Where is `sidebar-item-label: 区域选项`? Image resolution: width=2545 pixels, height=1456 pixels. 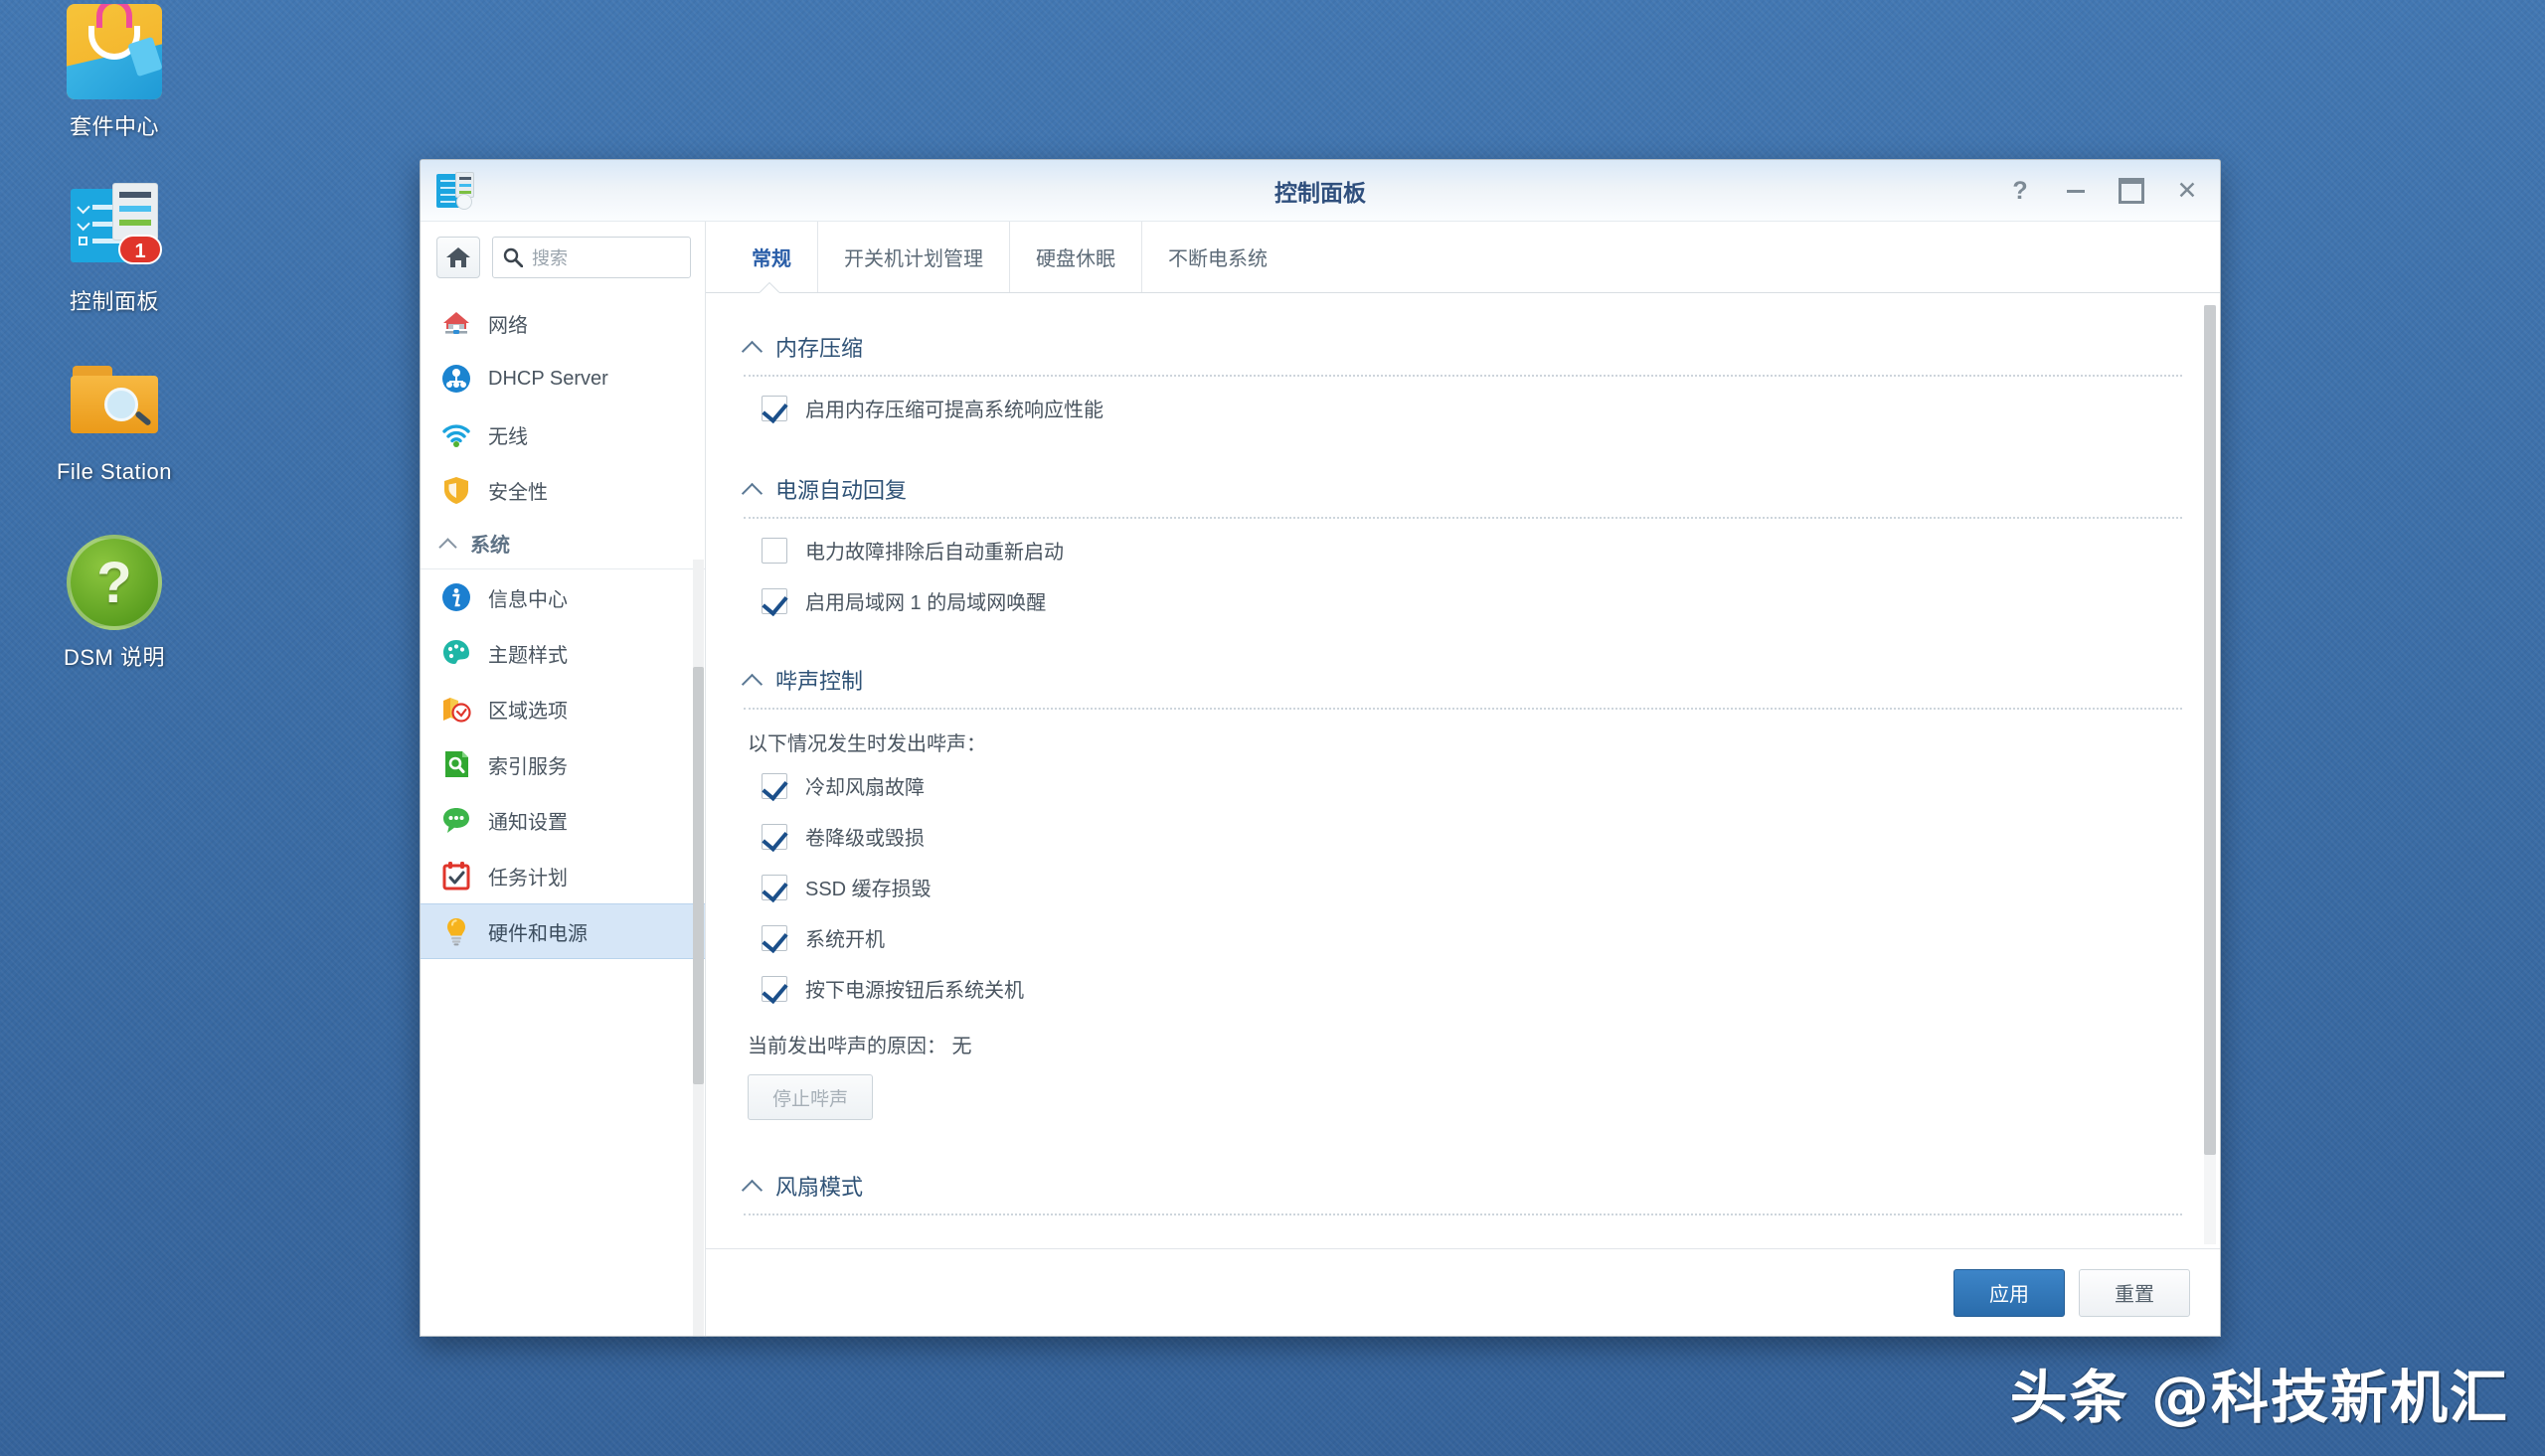 sidebar-item-label: 区域选项 is located at coordinates (528, 711).